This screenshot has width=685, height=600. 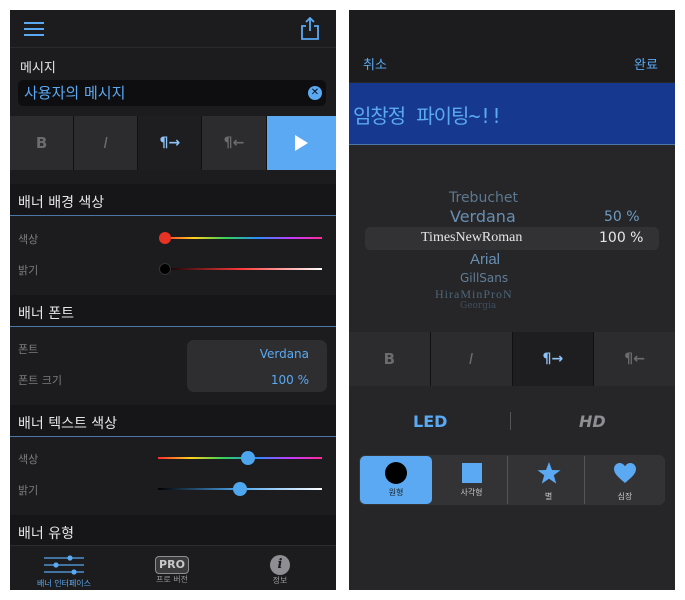 What do you see at coordinates (512, 29) in the screenshot?
I see `top-strip` at bounding box center [512, 29].